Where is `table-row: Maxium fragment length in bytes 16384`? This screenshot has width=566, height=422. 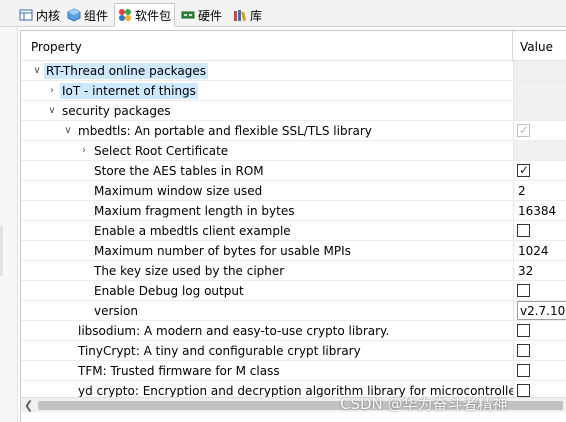 table-row: Maxium fragment length in bytes 16384 is located at coordinates (293, 211).